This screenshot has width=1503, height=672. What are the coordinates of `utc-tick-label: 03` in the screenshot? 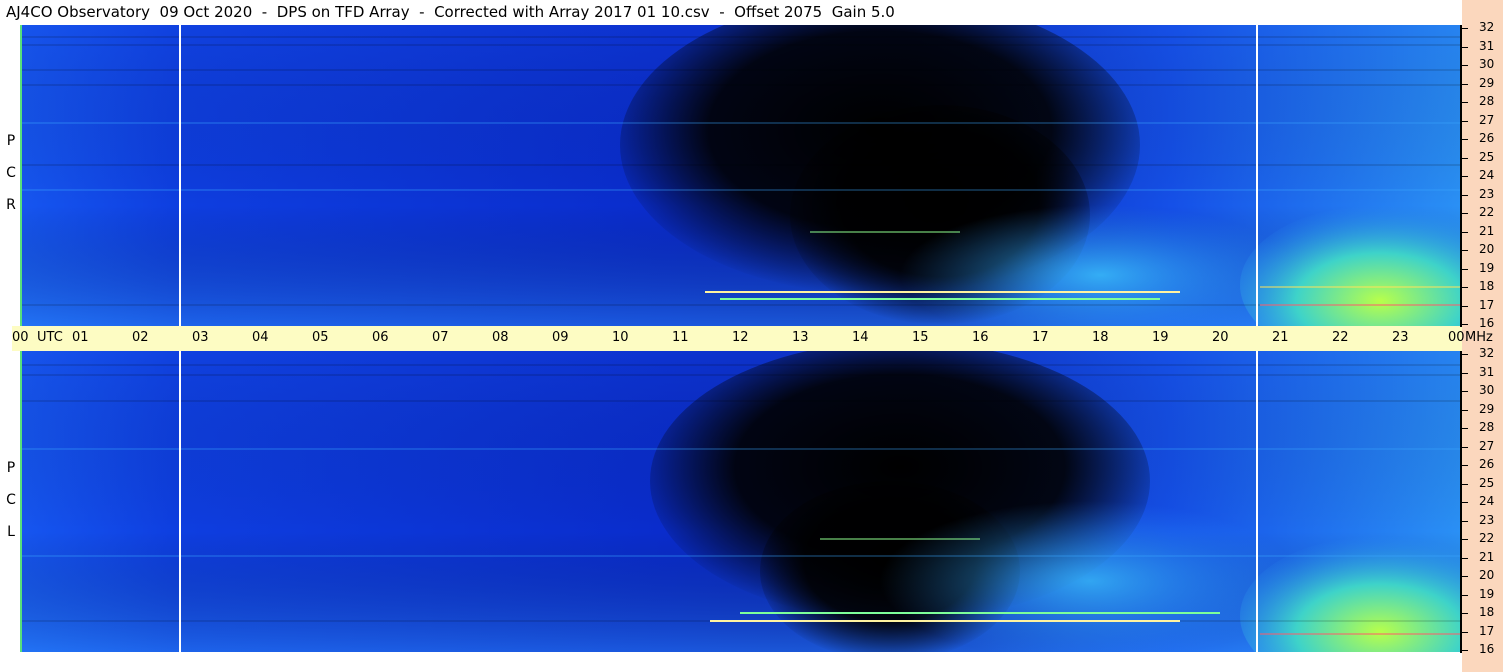 It's located at (200, 337).